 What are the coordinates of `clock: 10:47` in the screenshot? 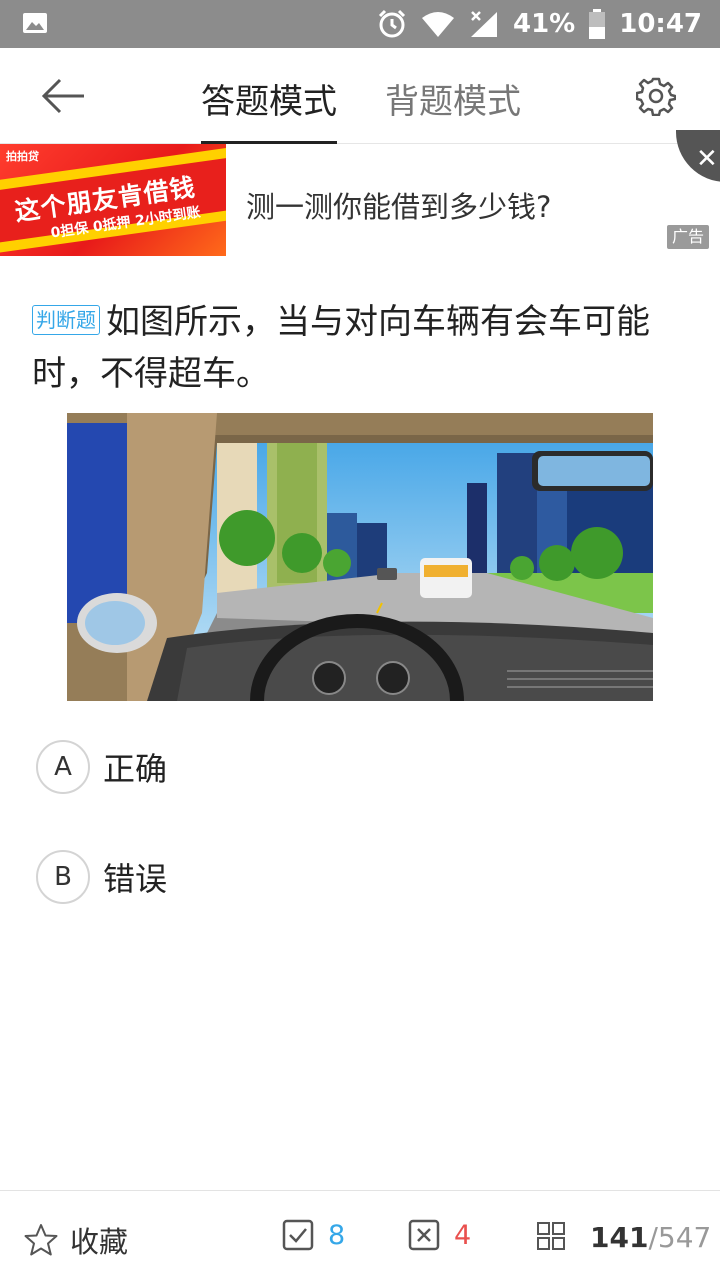 It's located at (660, 24).